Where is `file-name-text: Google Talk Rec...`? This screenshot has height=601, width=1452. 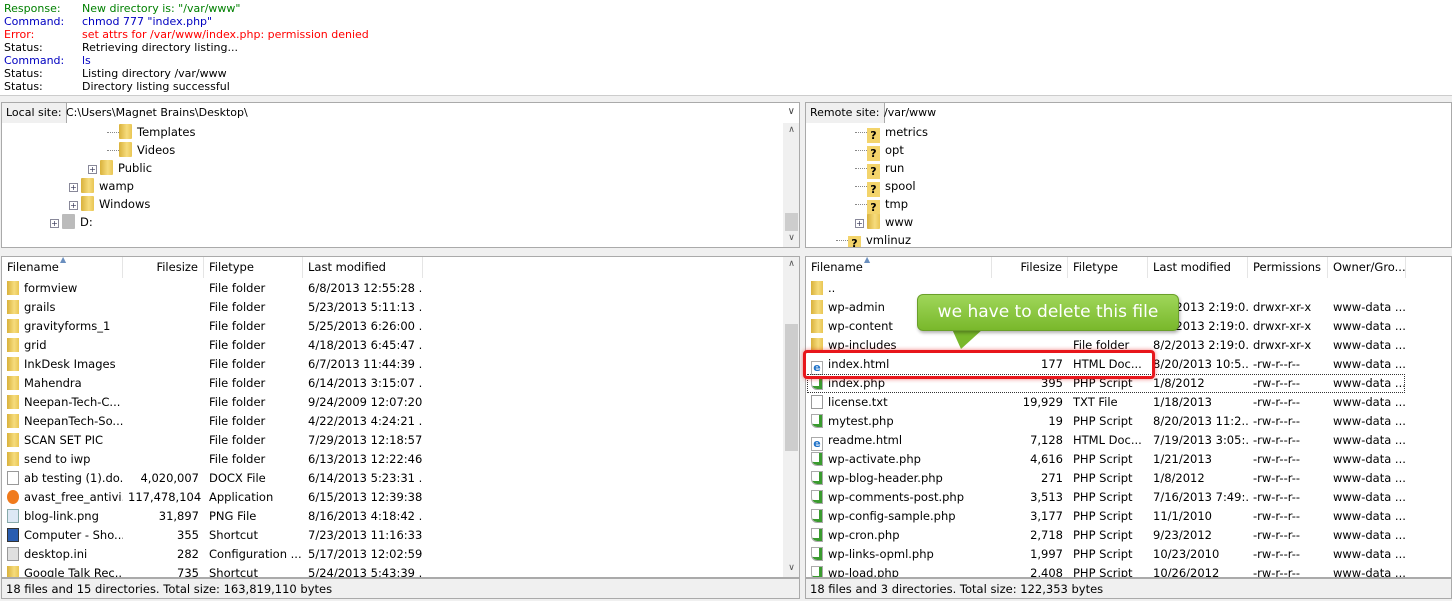 file-name-text: Google Talk Rec... is located at coordinates (73, 572).